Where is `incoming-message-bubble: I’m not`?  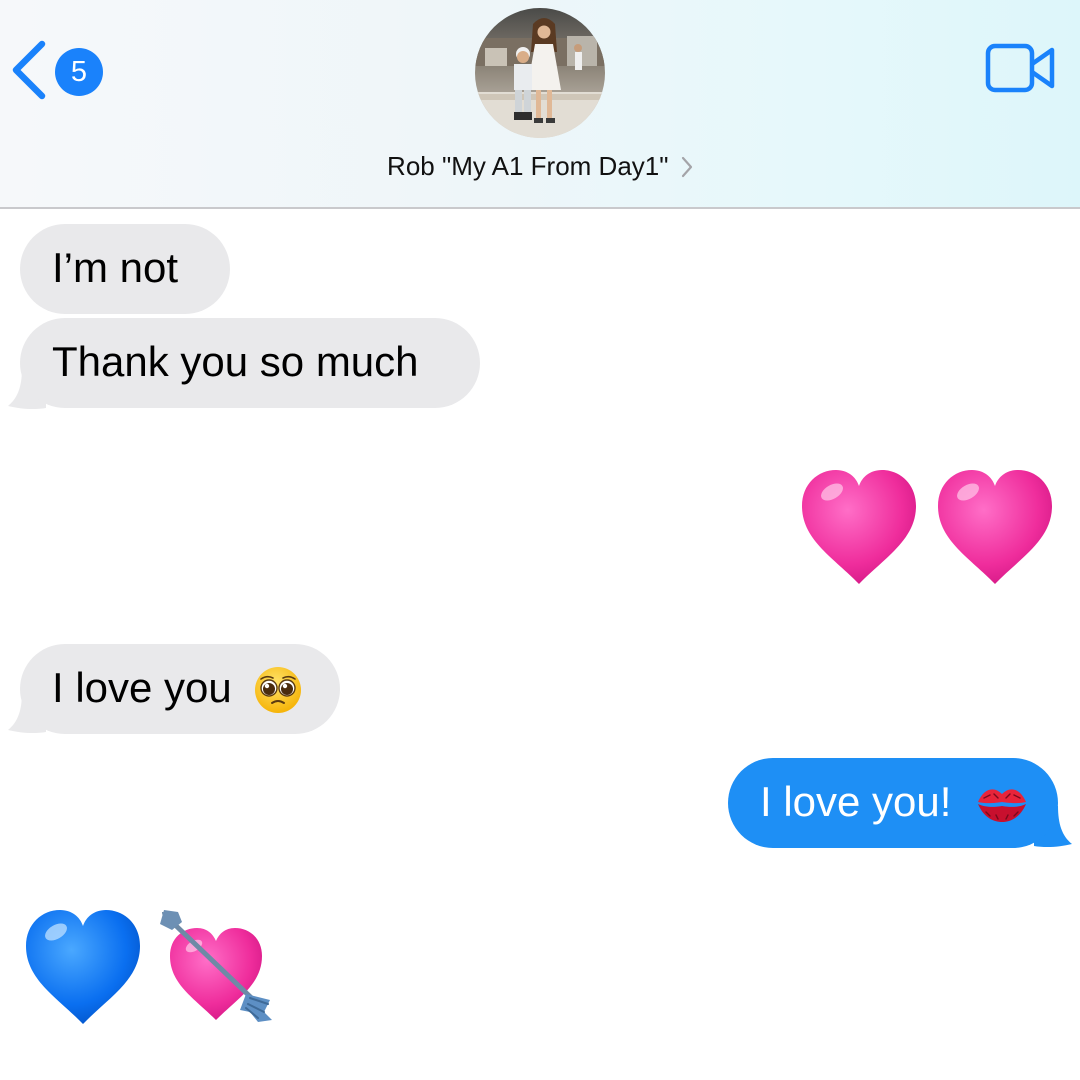 incoming-message-bubble: I’m not is located at coordinates (125, 269).